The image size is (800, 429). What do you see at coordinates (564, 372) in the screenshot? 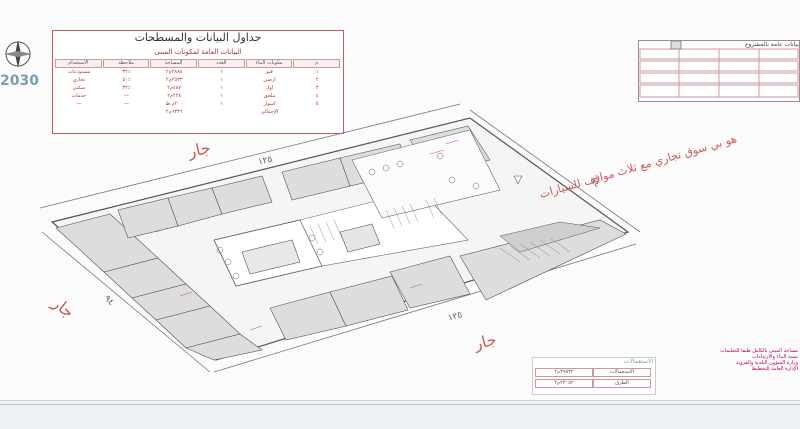
I see `legend-cell: ٣٩٥٣٢م٢` at bounding box center [564, 372].